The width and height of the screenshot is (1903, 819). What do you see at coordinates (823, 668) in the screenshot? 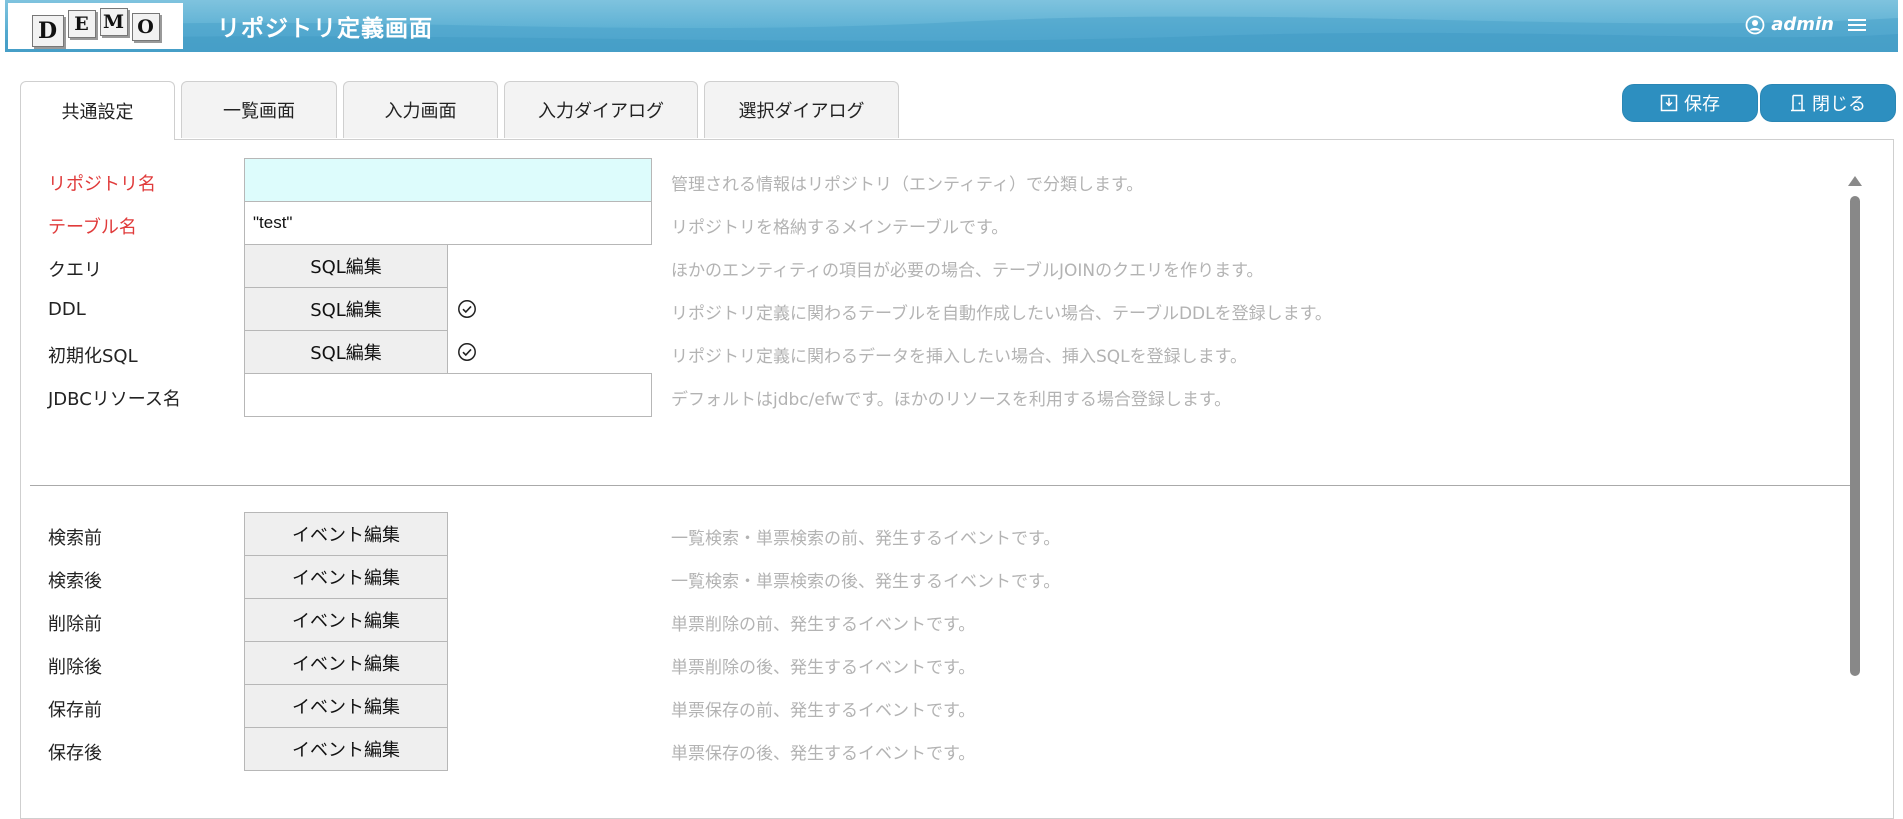
I see `event-description: 単票削除の後、発生するイベントです。` at bounding box center [823, 668].